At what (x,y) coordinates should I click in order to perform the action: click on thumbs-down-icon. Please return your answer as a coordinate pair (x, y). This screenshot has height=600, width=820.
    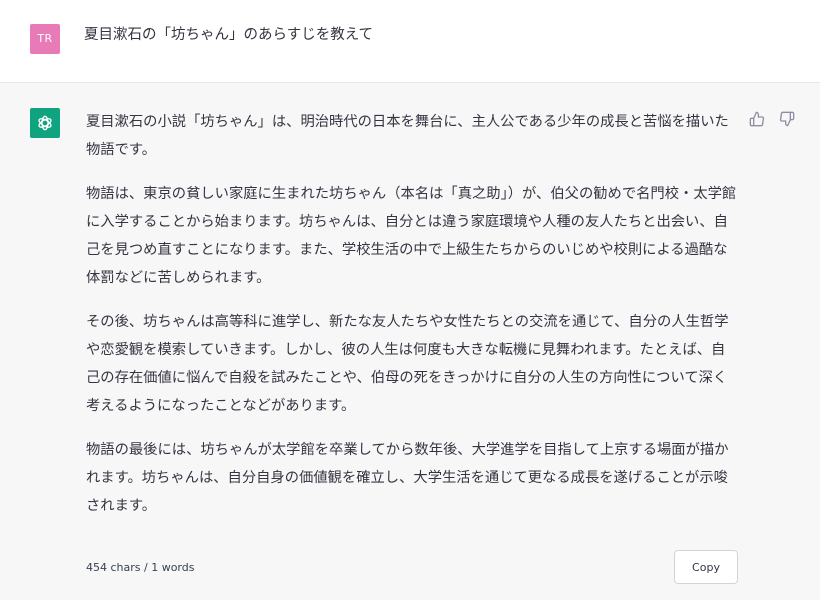
    Looking at the image, I should click on (787, 119).